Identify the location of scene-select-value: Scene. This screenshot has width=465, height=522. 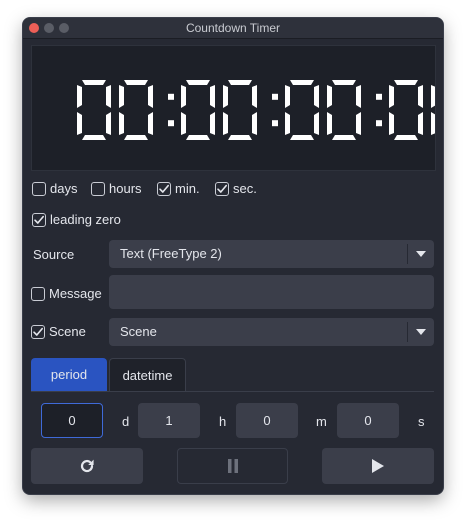
(138, 331).